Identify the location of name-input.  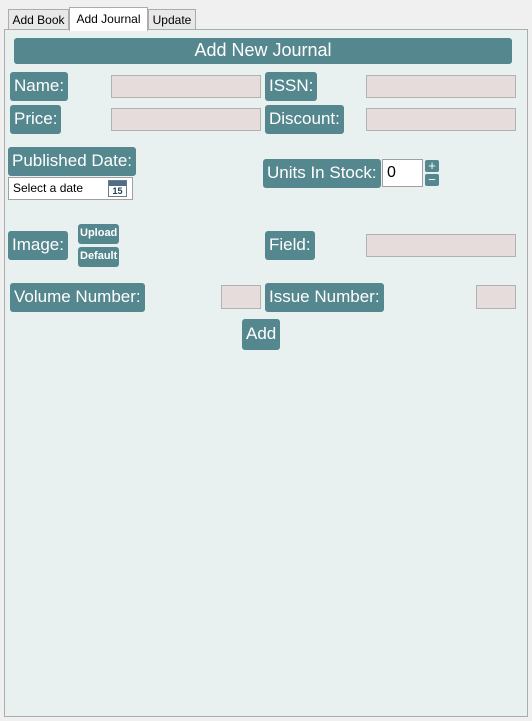
(186, 86).